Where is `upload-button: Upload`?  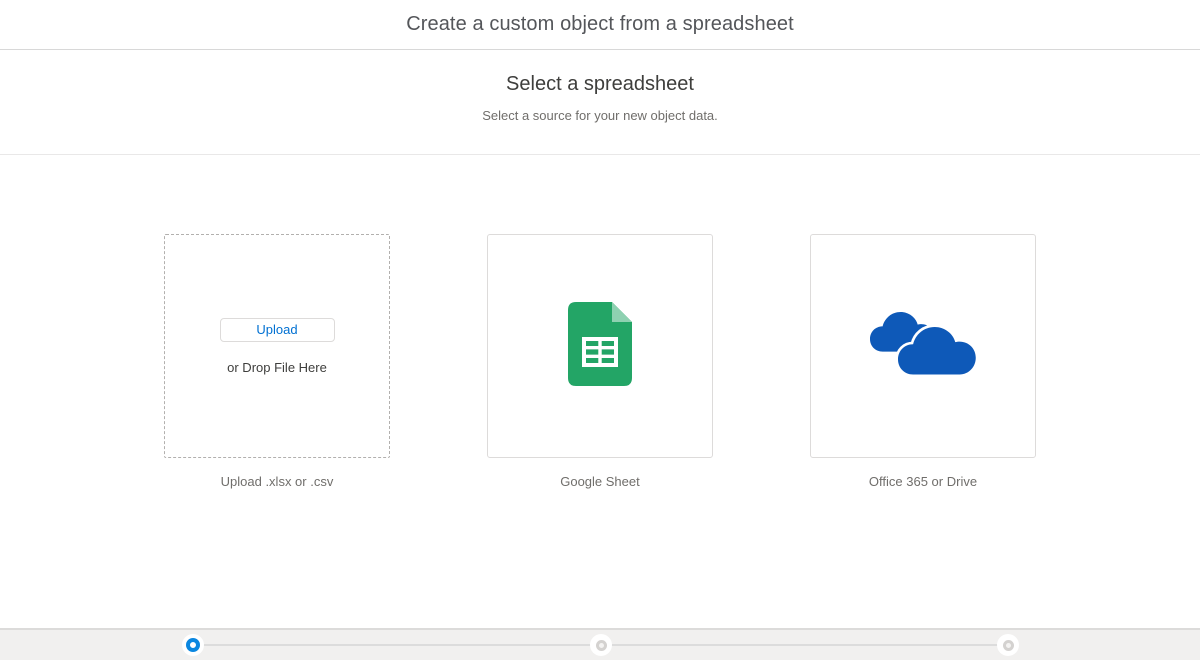
upload-button: Upload is located at coordinates (277, 329).